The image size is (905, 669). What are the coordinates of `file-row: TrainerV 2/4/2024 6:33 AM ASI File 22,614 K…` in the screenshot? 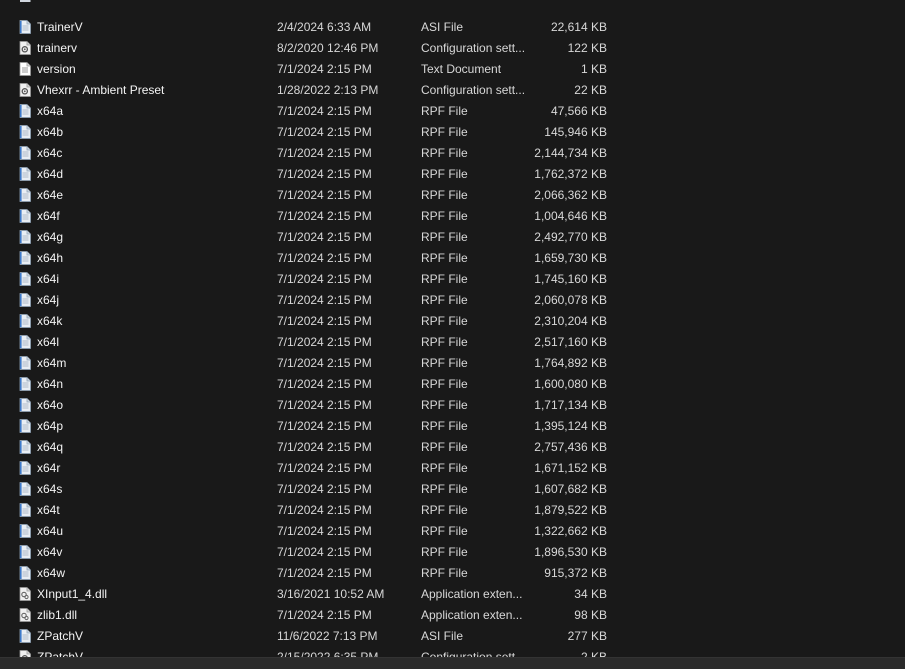 It's located at (452, 26).